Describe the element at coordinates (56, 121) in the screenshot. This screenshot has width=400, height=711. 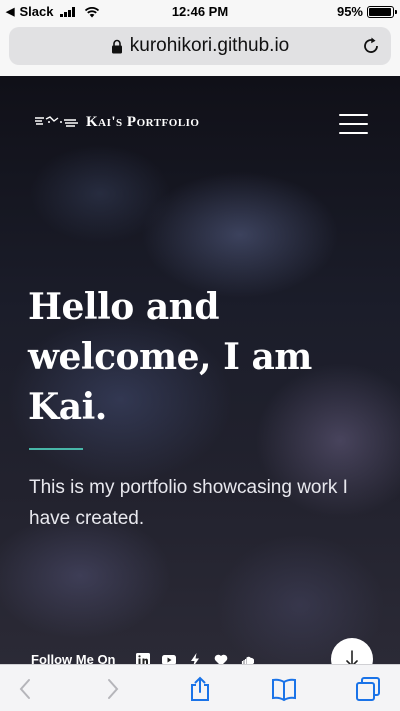
I see `logo-mark-icon` at that location.